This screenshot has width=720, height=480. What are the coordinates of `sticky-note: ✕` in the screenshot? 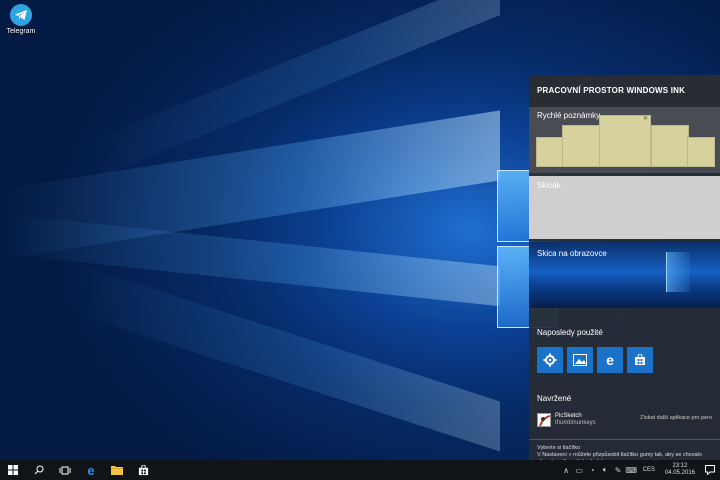 It's located at (625, 141).